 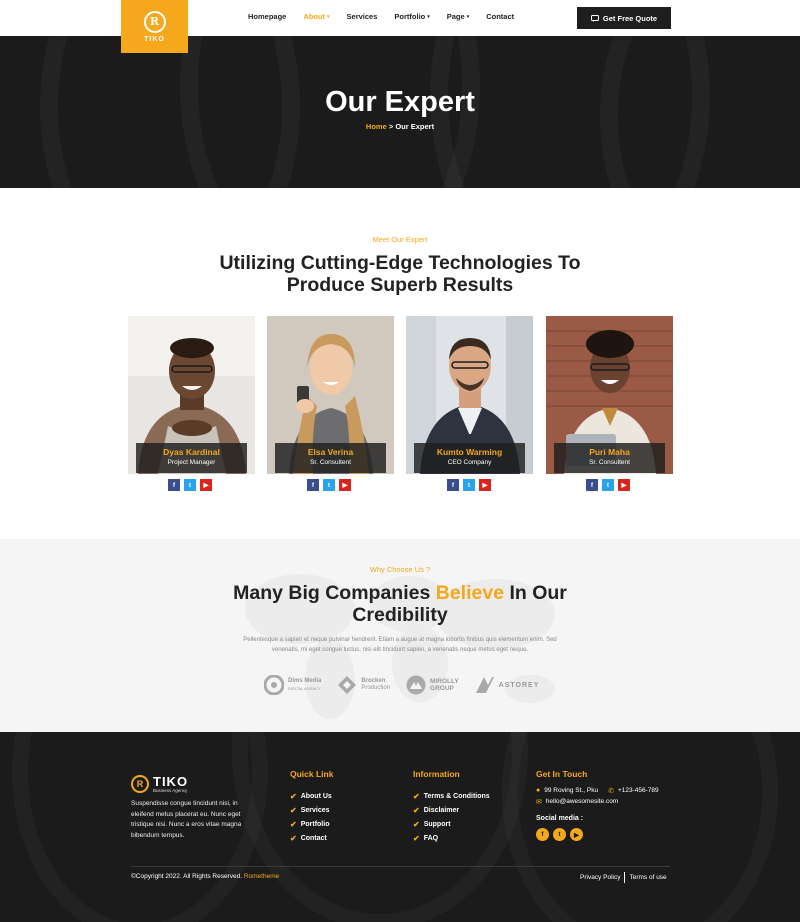 What do you see at coordinates (519, 685) in the screenshot?
I see `partner-name: ASTOREY` at bounding box center [519, 685].